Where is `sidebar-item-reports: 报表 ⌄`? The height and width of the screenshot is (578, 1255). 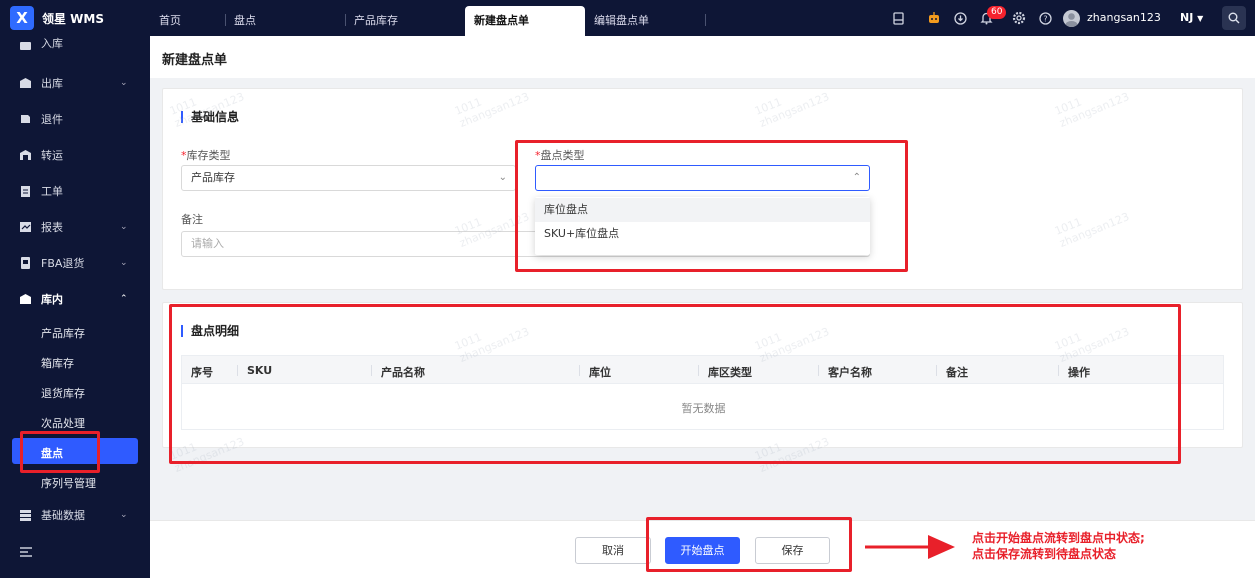 sidebar-item-reports: 报表 ⌄ is located at coordinates (75, 227).